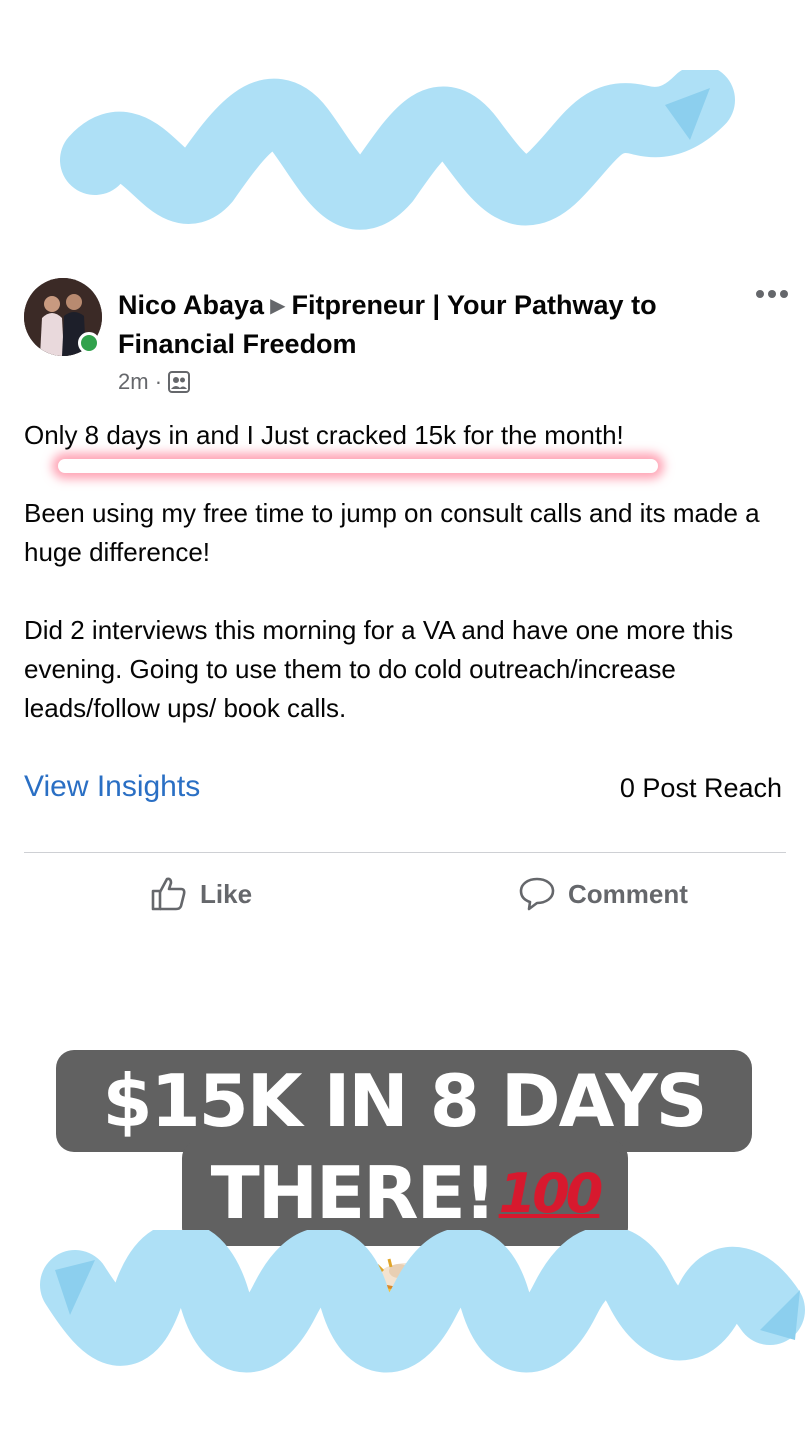 The image size is (810, 1440). I want to click on more-options-icon, so click(772, 294).